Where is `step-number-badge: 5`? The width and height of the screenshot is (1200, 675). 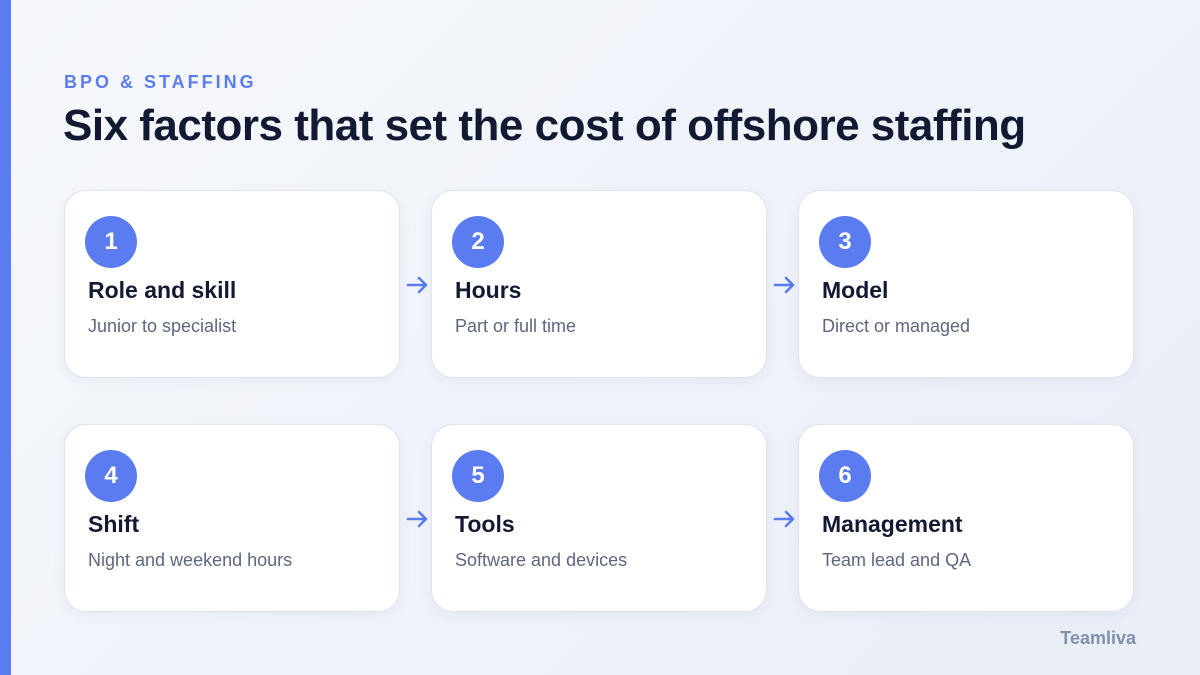
step-number-badge: 5 is located at coordinates (478, 476).